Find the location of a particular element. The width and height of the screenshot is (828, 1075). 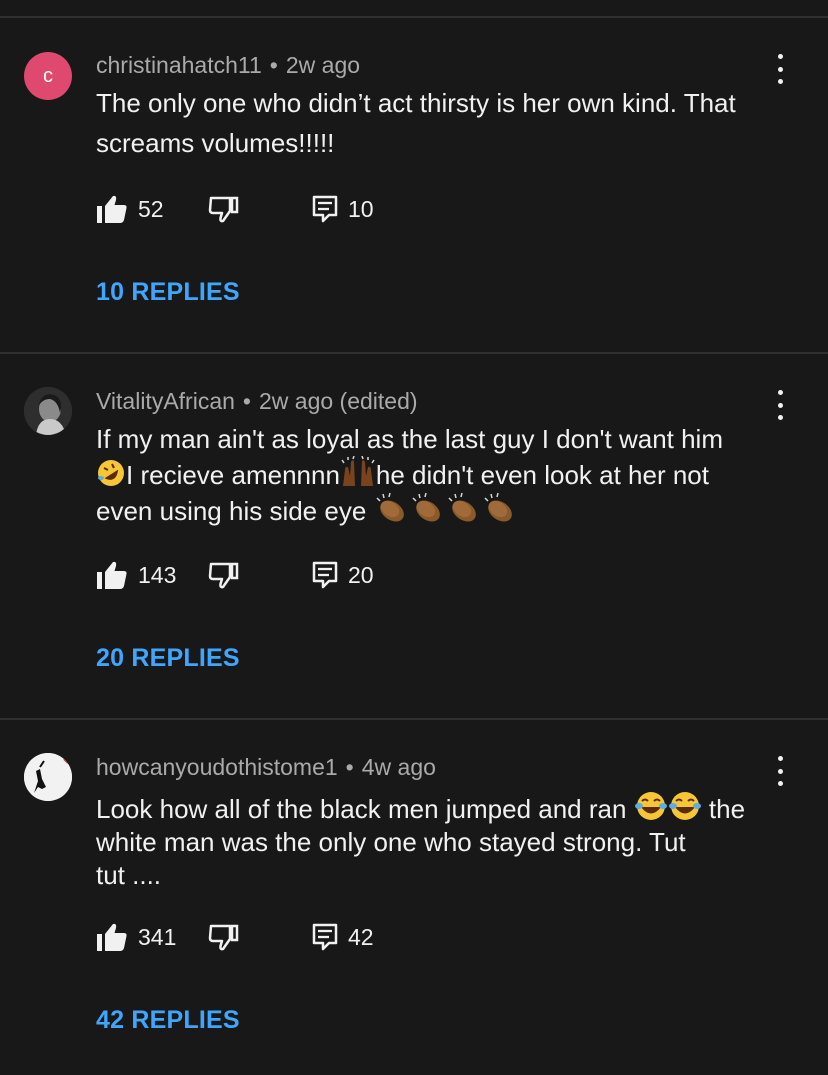

reply-count: 20 is located at coordinates (361, 574).